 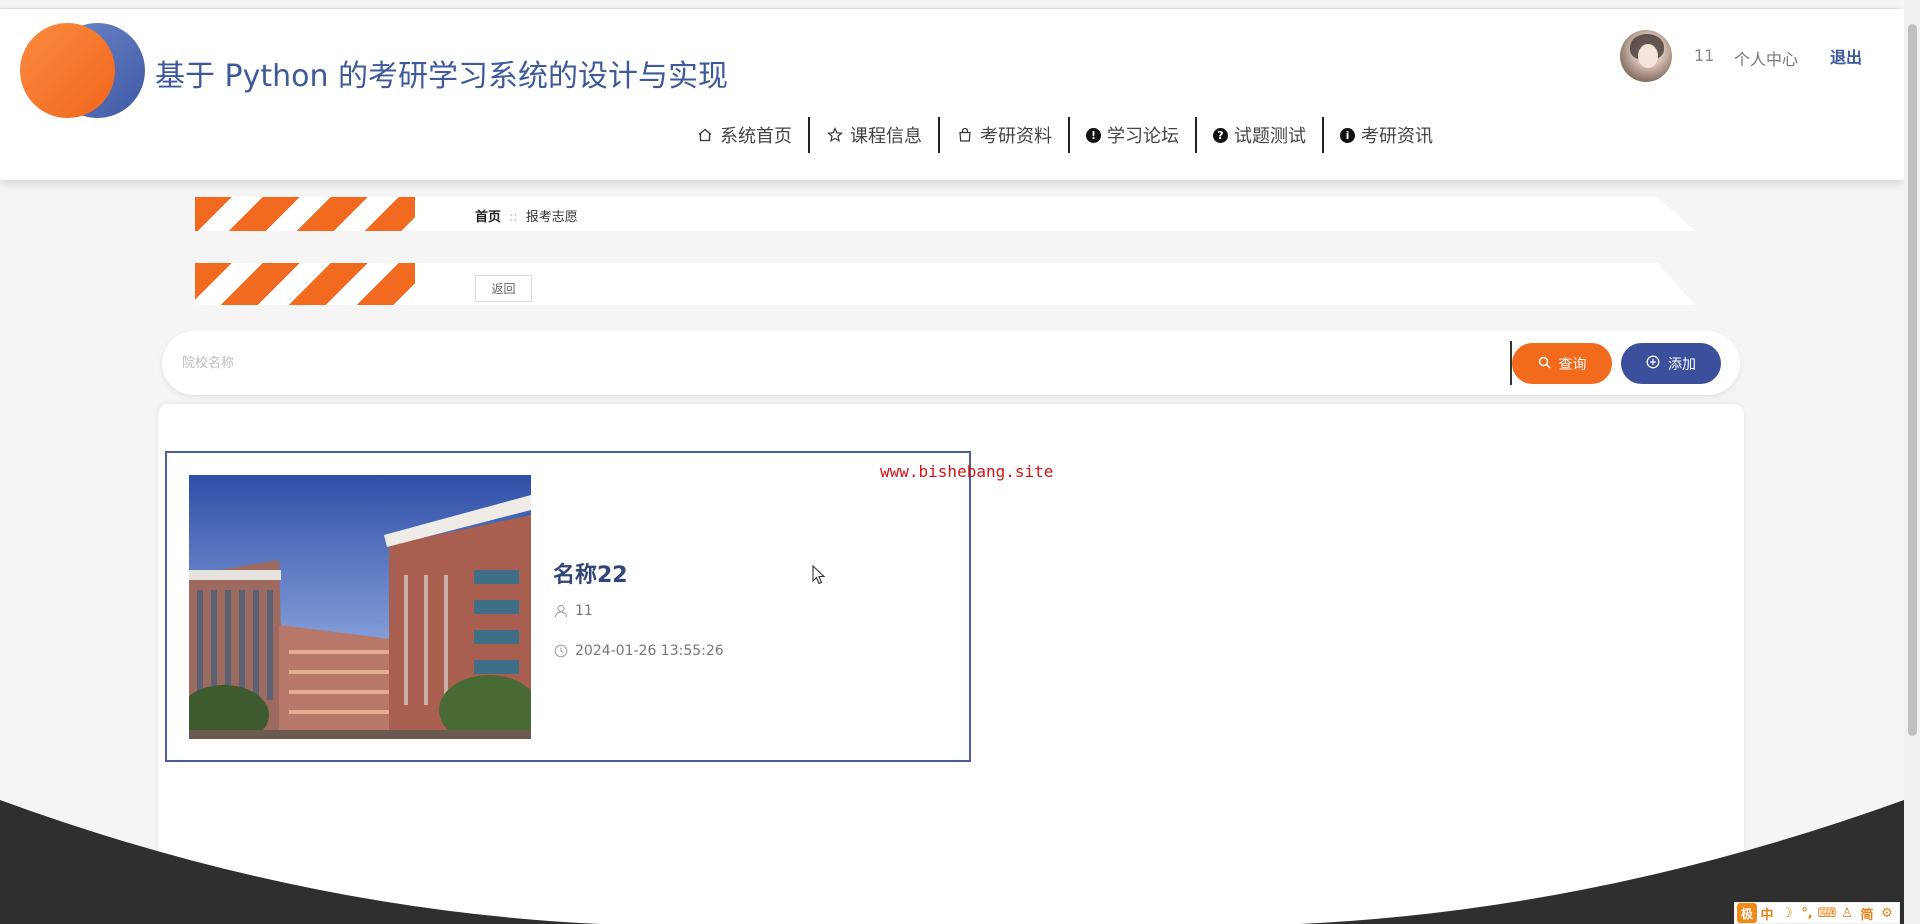 What do you see at coordinates (1270, 136) in the screenshot?
I see `nav-label: 试题测试` at bounding box center [1270, 136].